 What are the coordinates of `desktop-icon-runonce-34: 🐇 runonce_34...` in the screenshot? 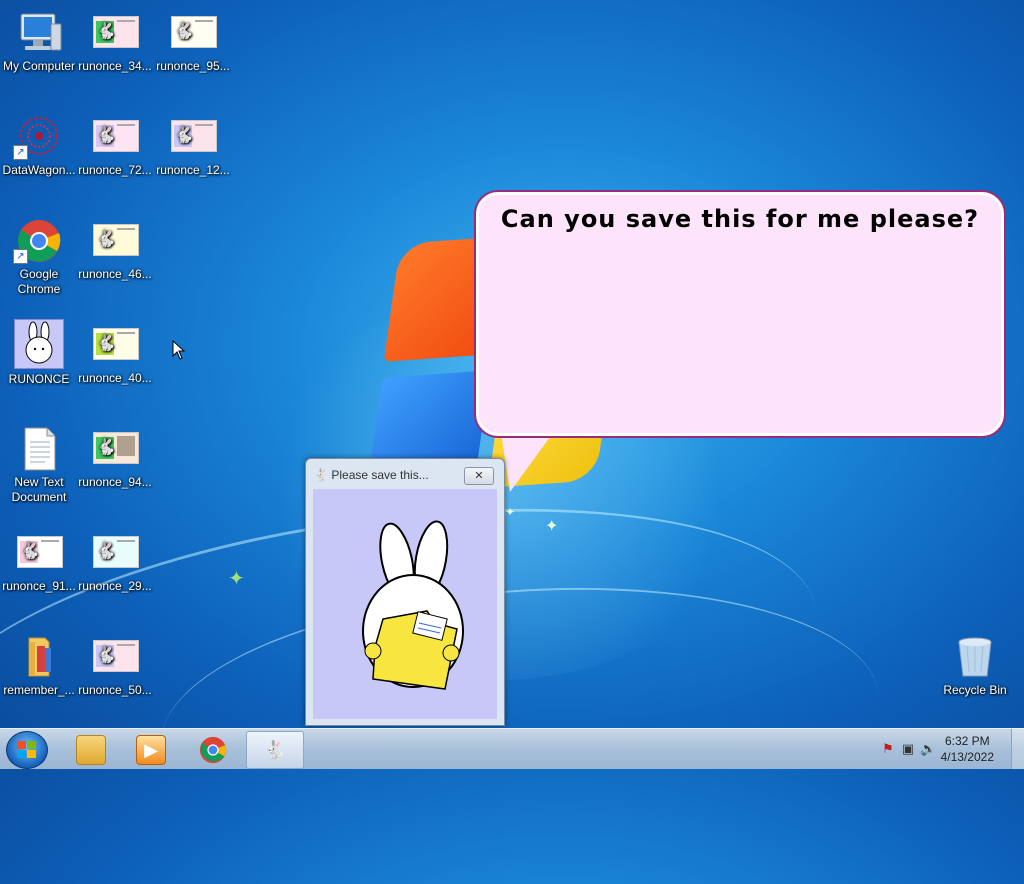 It's located at (115, 39).